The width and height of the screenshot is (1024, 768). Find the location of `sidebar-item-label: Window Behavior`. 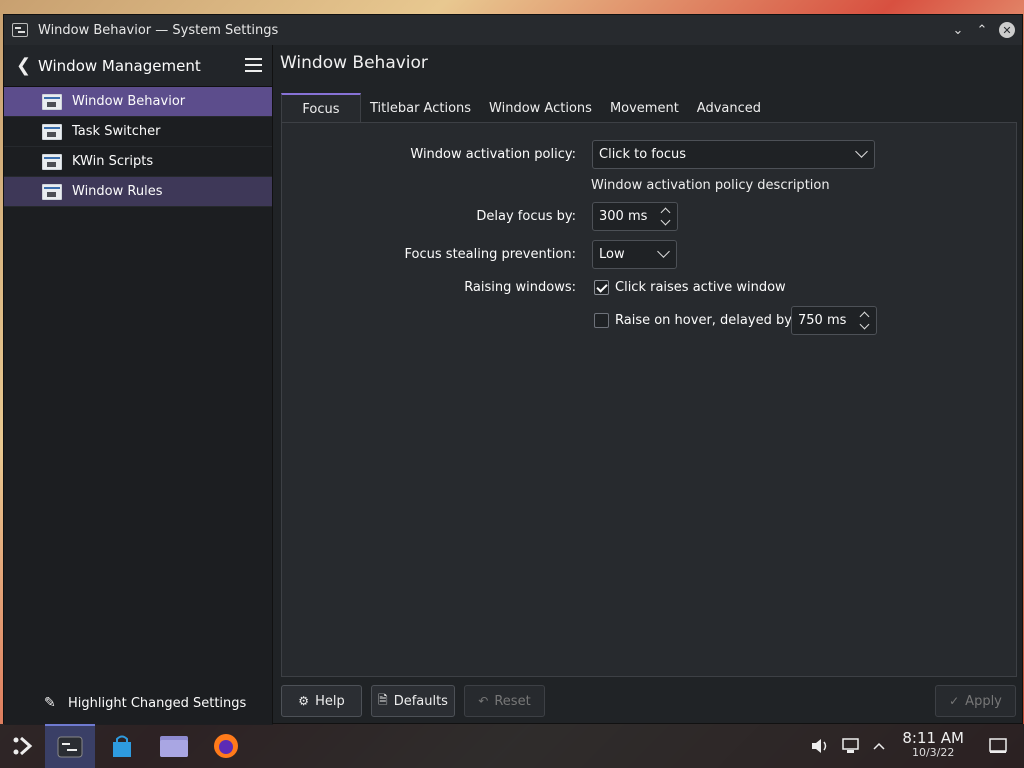

sidebar-item-label: Window Behavior is located at coordinates (129, 101).